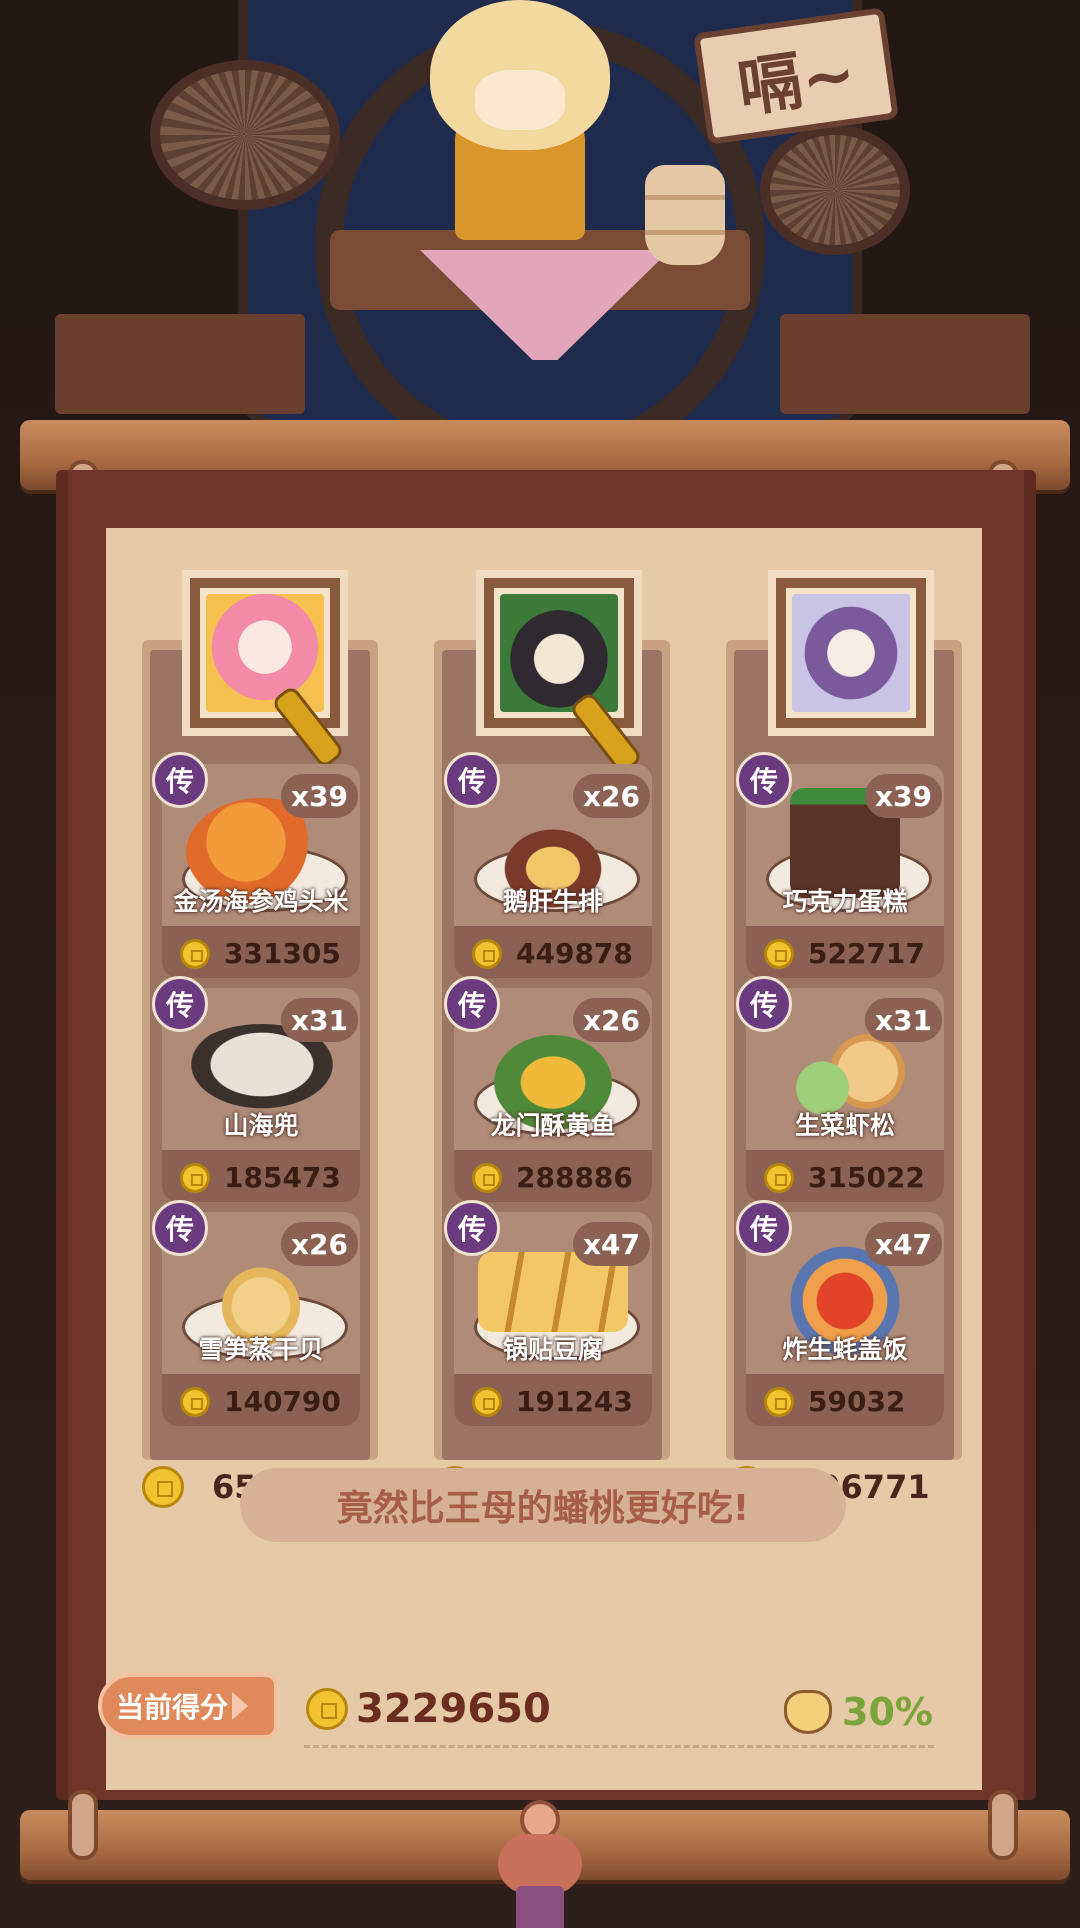 This screenshot has height=1928, width=1080. I want to click on dashed-divider, so click(619, 1746).